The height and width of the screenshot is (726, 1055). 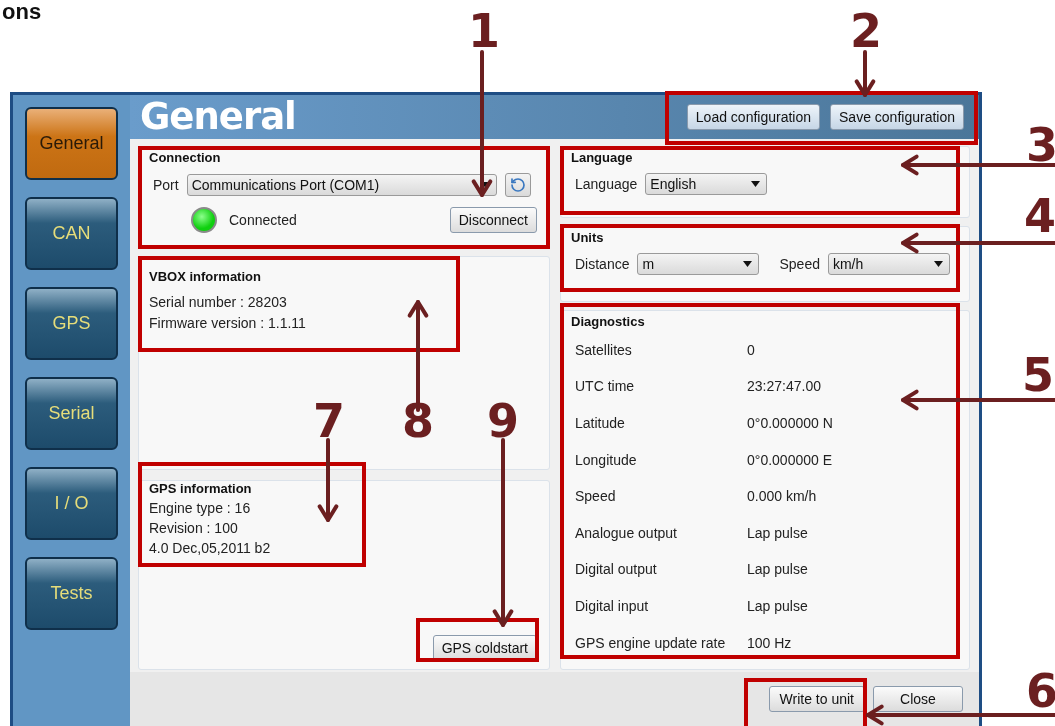 I want to click on callout-number: 9, so click(x=503, y=421).